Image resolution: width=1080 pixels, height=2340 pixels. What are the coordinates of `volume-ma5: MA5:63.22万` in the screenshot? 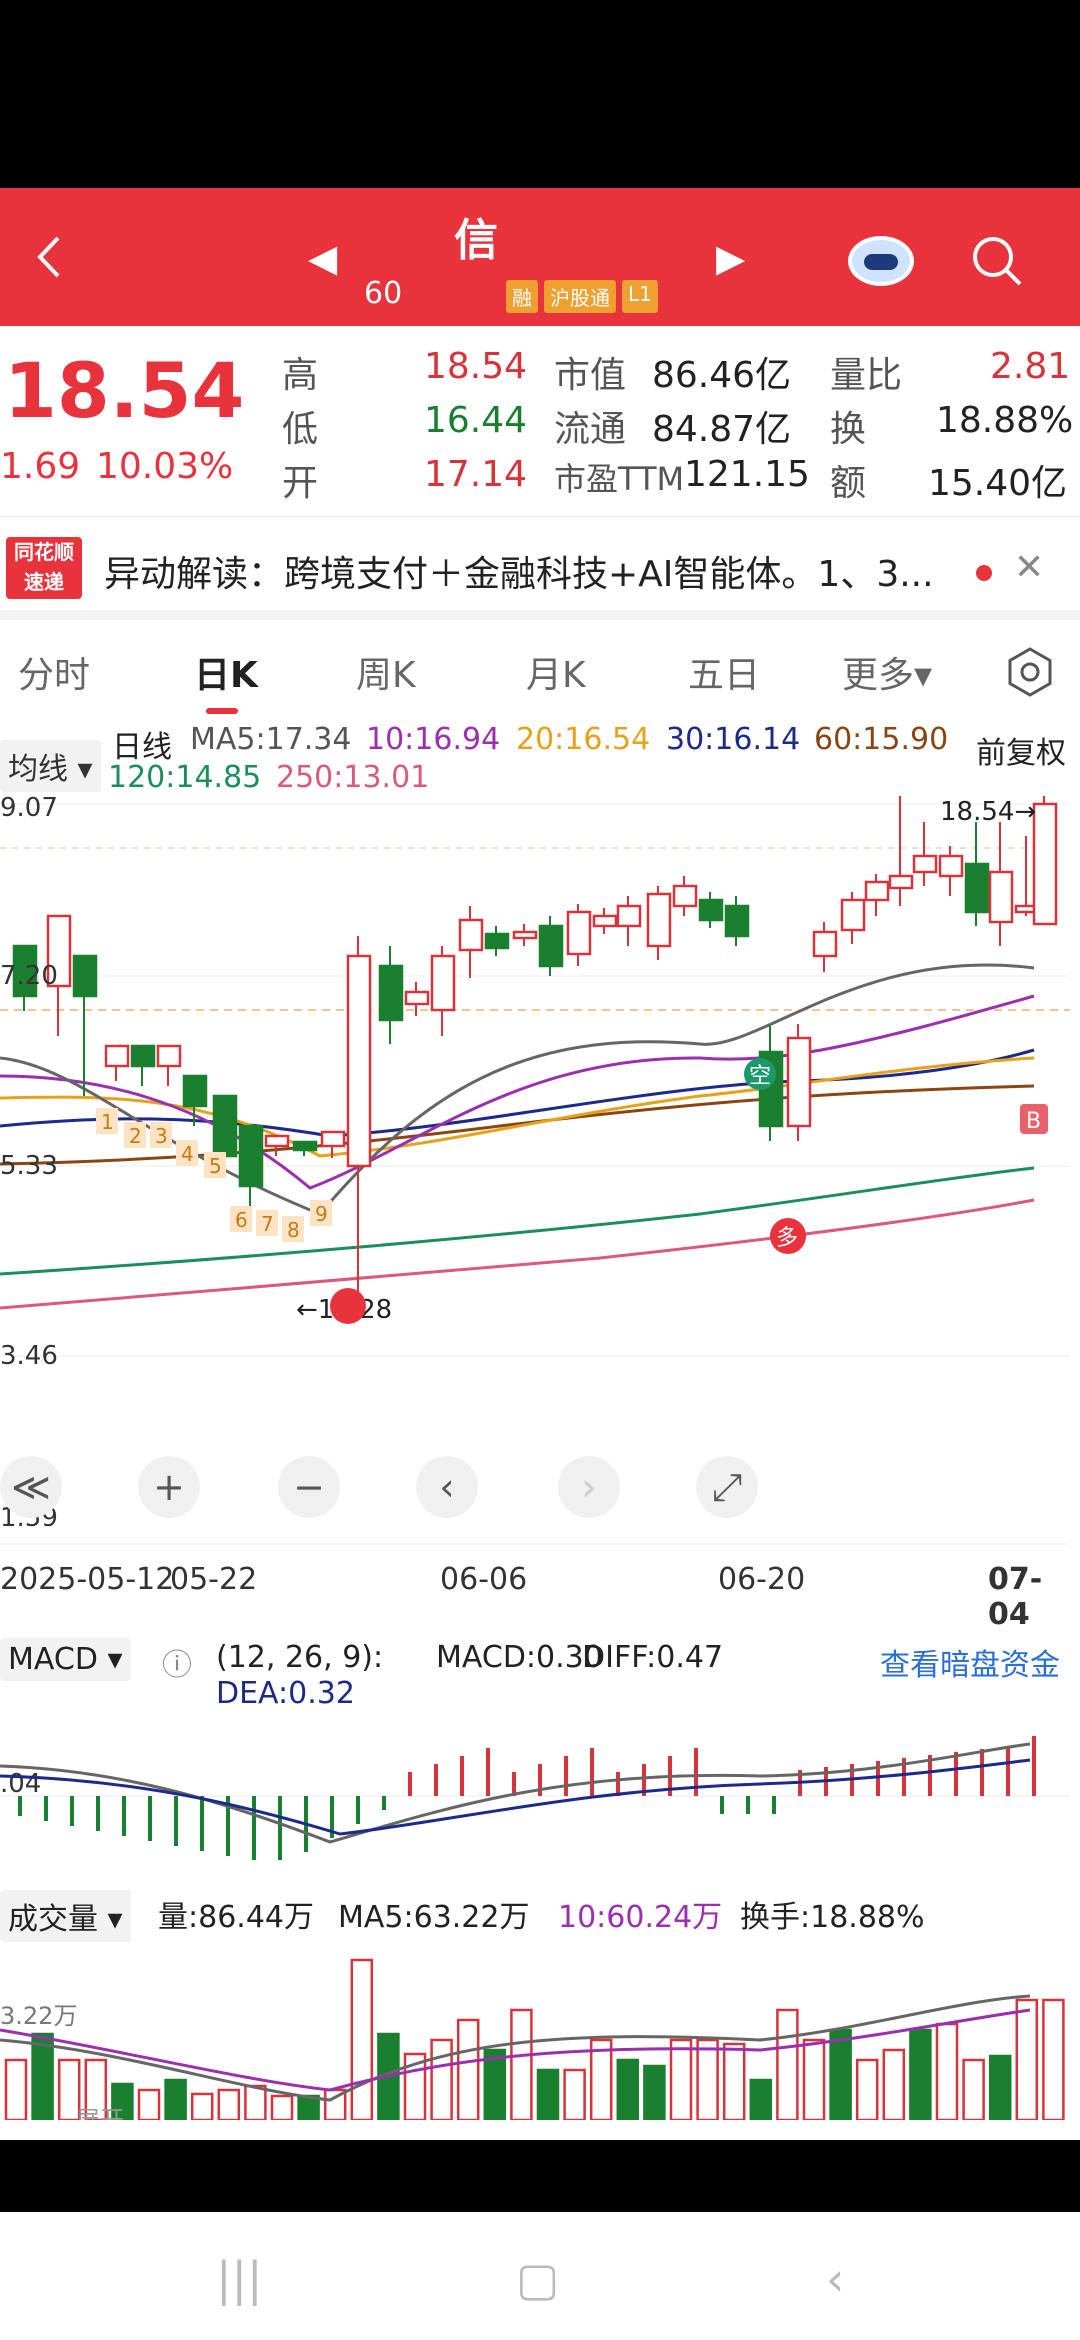 It's located at (434, 1917).